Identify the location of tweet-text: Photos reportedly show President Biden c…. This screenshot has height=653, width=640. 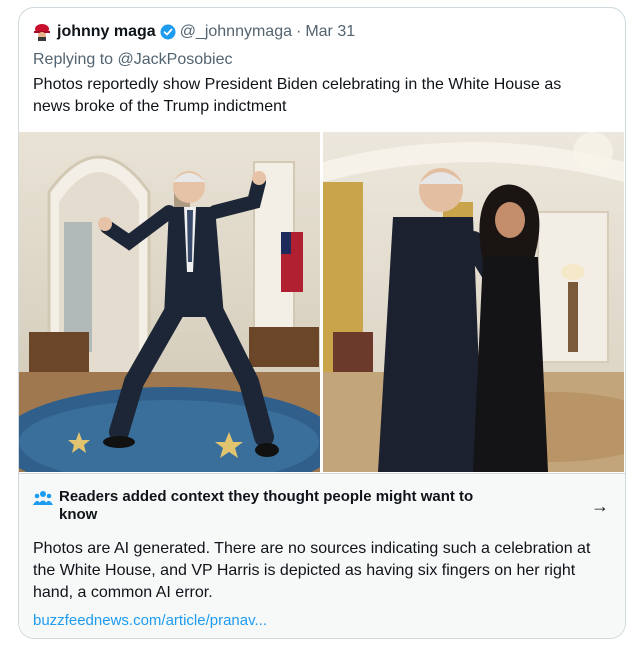
(297, 95).